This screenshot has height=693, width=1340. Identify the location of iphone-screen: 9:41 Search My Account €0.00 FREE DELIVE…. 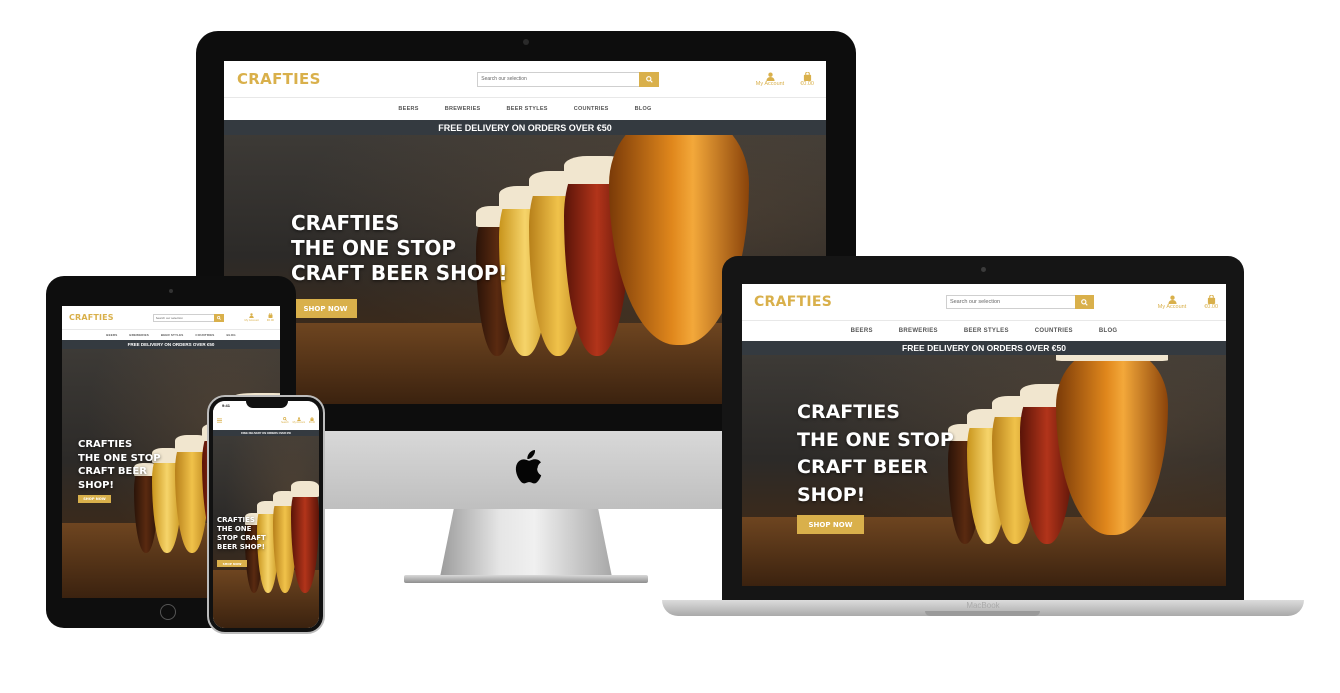
(266, 514).